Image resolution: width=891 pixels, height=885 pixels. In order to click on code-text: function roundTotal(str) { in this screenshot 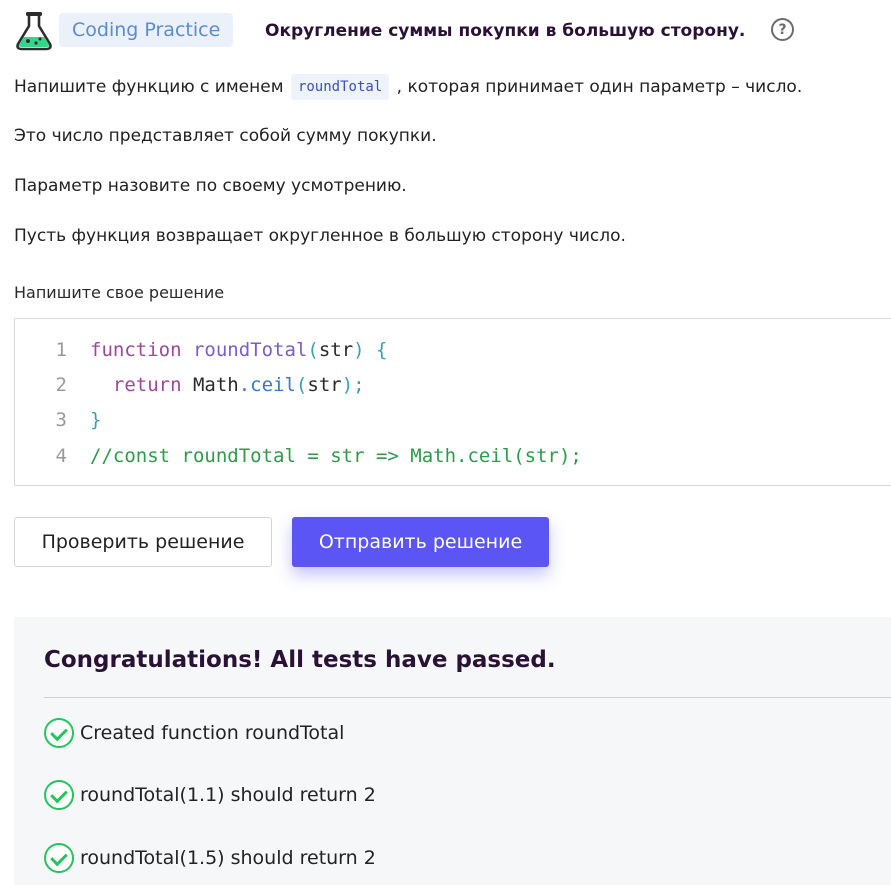, I will do `click(238, 350)`.